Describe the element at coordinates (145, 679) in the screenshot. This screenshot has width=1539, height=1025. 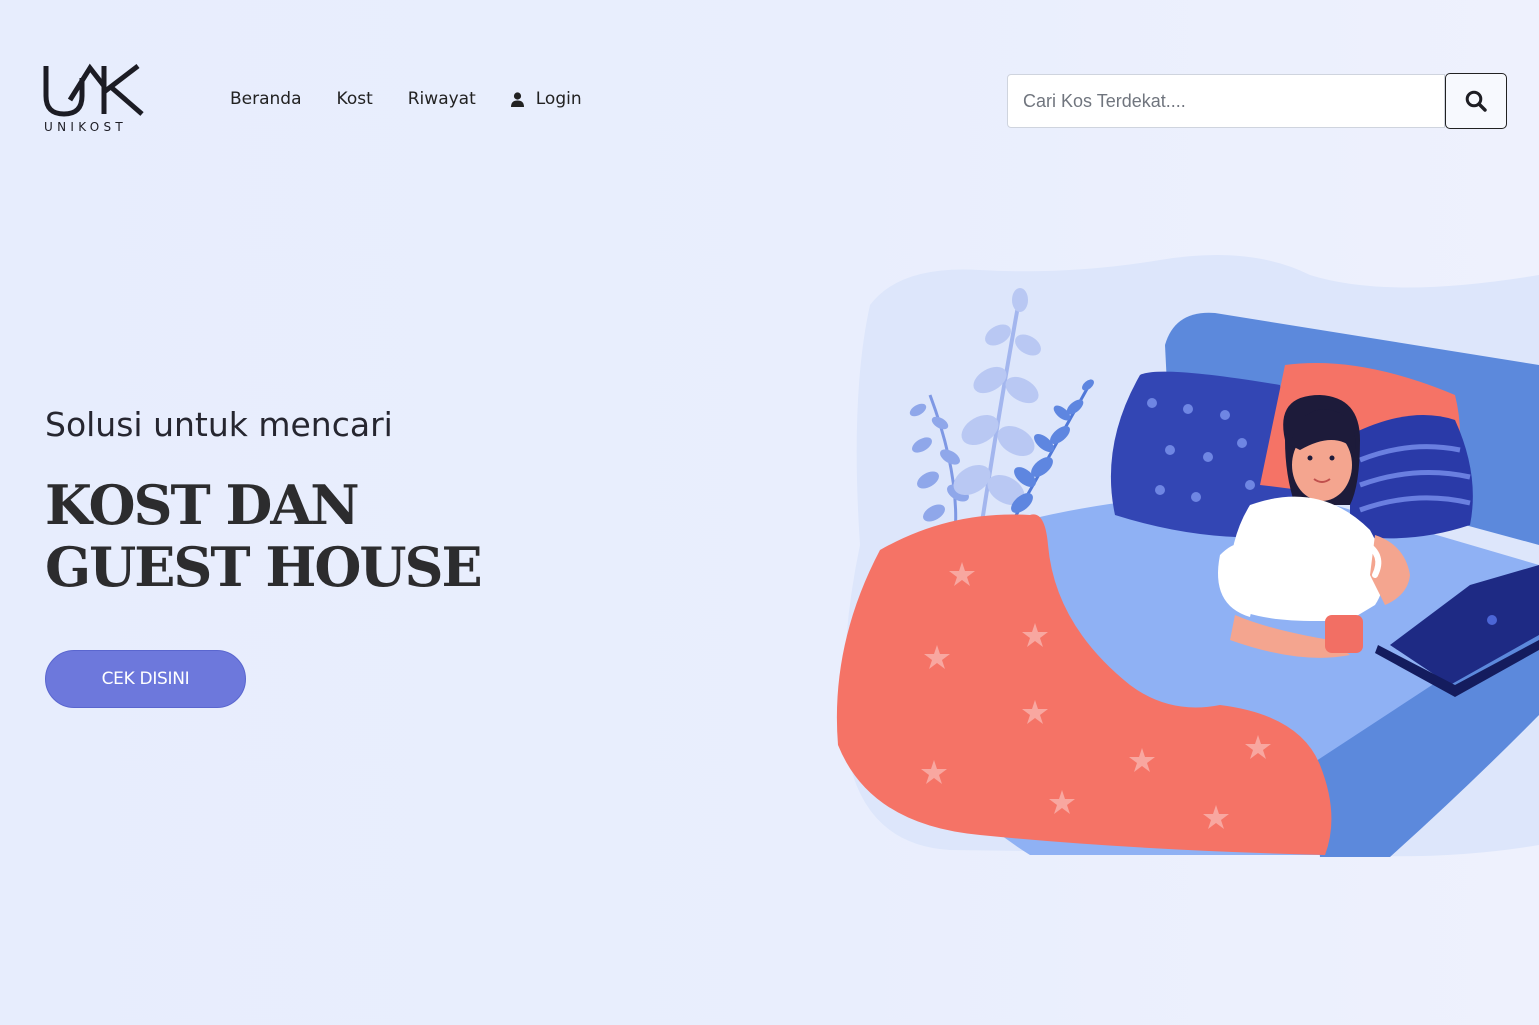
I see `cek-disini-button: CEK DISINI` at that location.